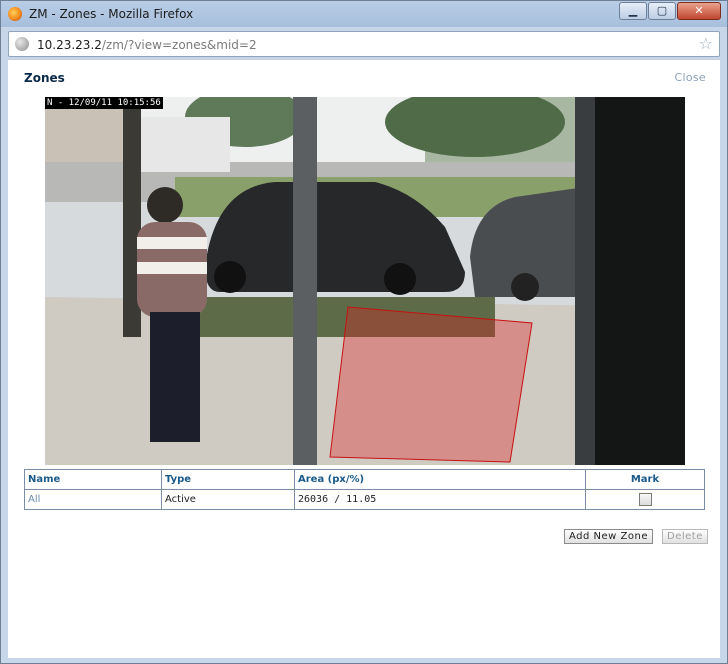 The height and width of the screenshot is (664, 728). What do you see at coordinates (685, 536) in the screenshot?
I see `delete-button: Delete` at bounding box center [685, 536].